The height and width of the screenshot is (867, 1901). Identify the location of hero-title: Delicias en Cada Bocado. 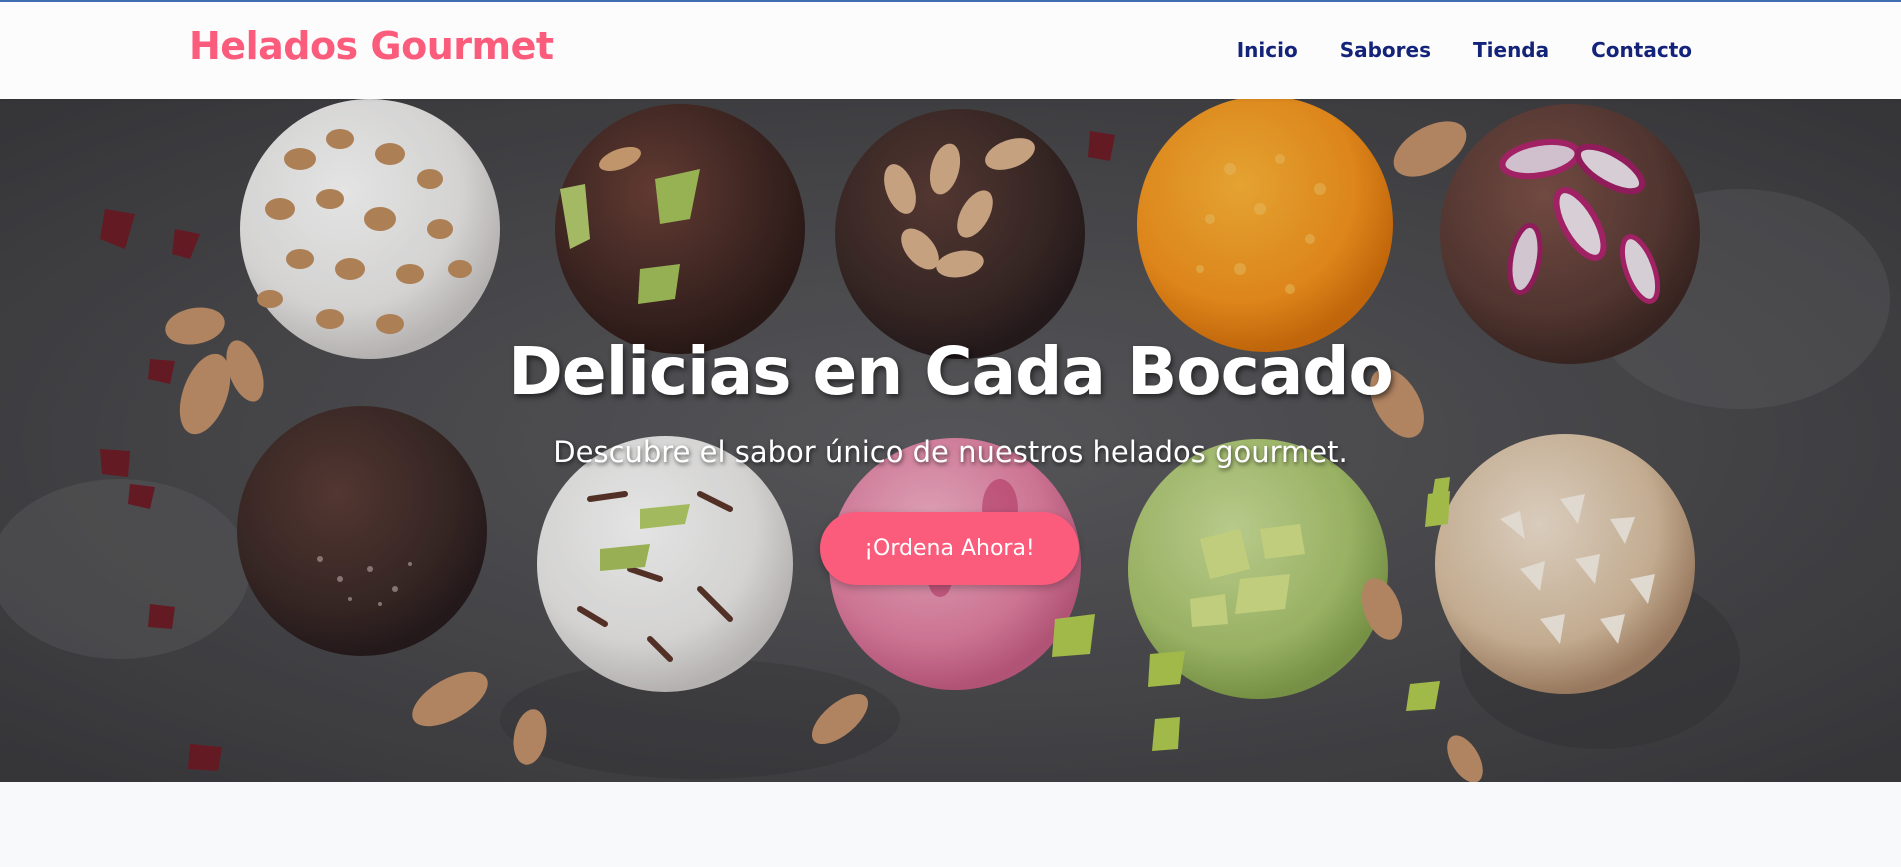
(951, 371).